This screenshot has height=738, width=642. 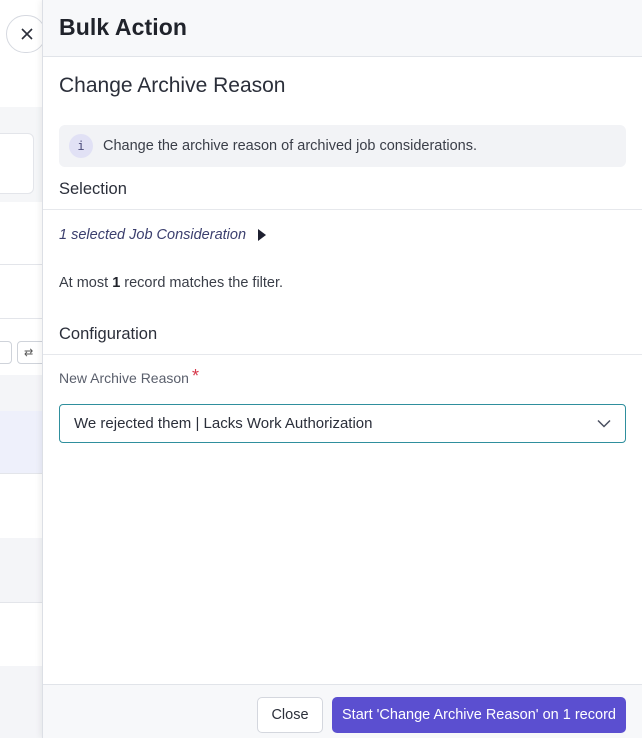 I want to click on close-icon, so click(x=27, y=34).